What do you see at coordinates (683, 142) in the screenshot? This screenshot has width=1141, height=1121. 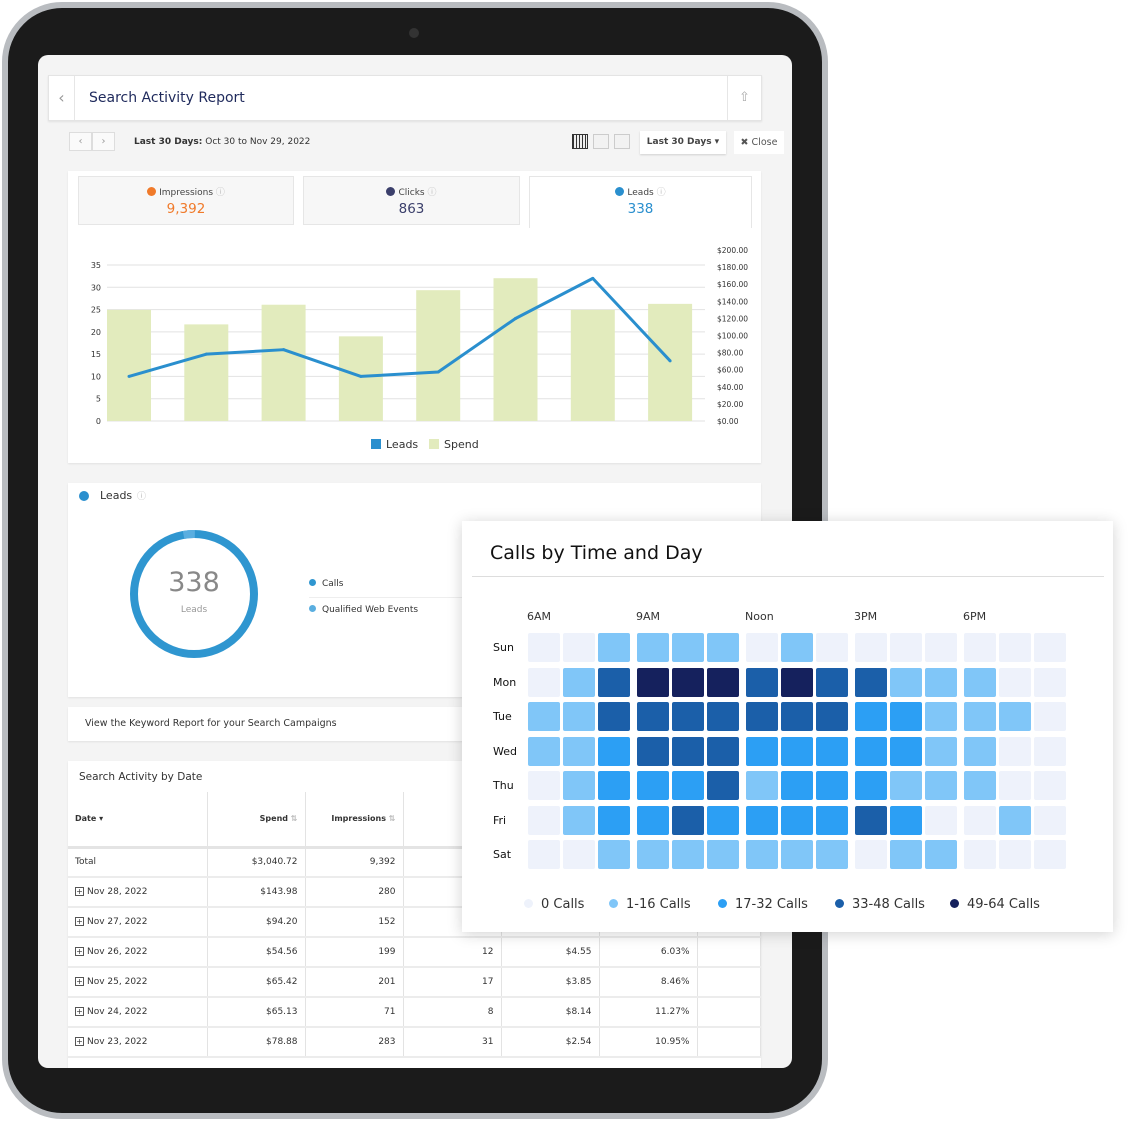 I see `range-dropdown: Last 30 Days ▾` at bounding box center [683, 142].